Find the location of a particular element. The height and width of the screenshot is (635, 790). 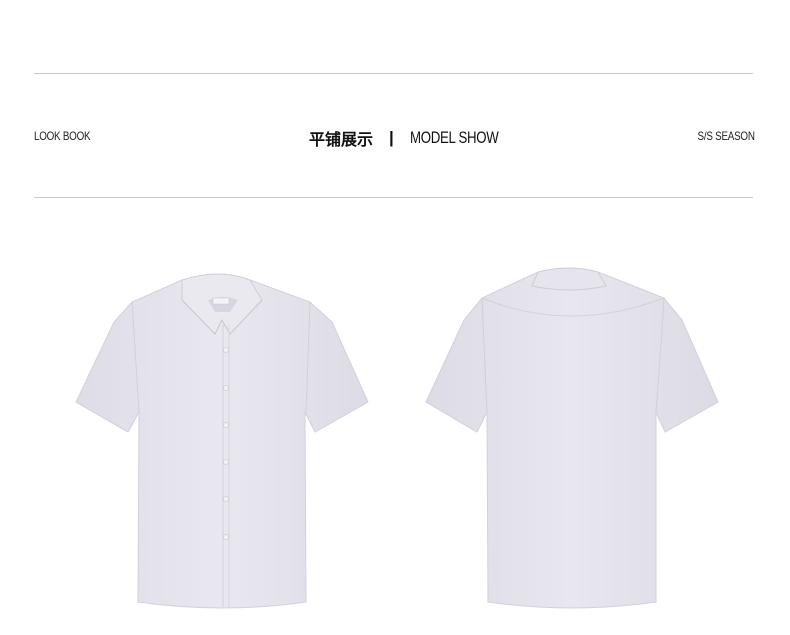

season-label: S/S SEASON is located at coordinates (726, 136).